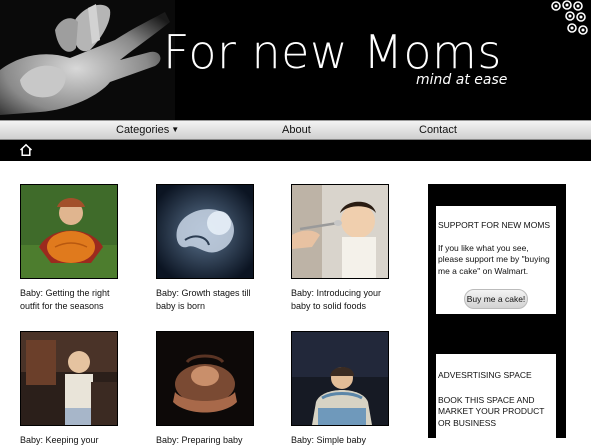 This screenshot has height=447, width=591. Describe the element at coordinates (340, 378) in the screenshot. I see `mother-carrying-baby-photo` at that location.